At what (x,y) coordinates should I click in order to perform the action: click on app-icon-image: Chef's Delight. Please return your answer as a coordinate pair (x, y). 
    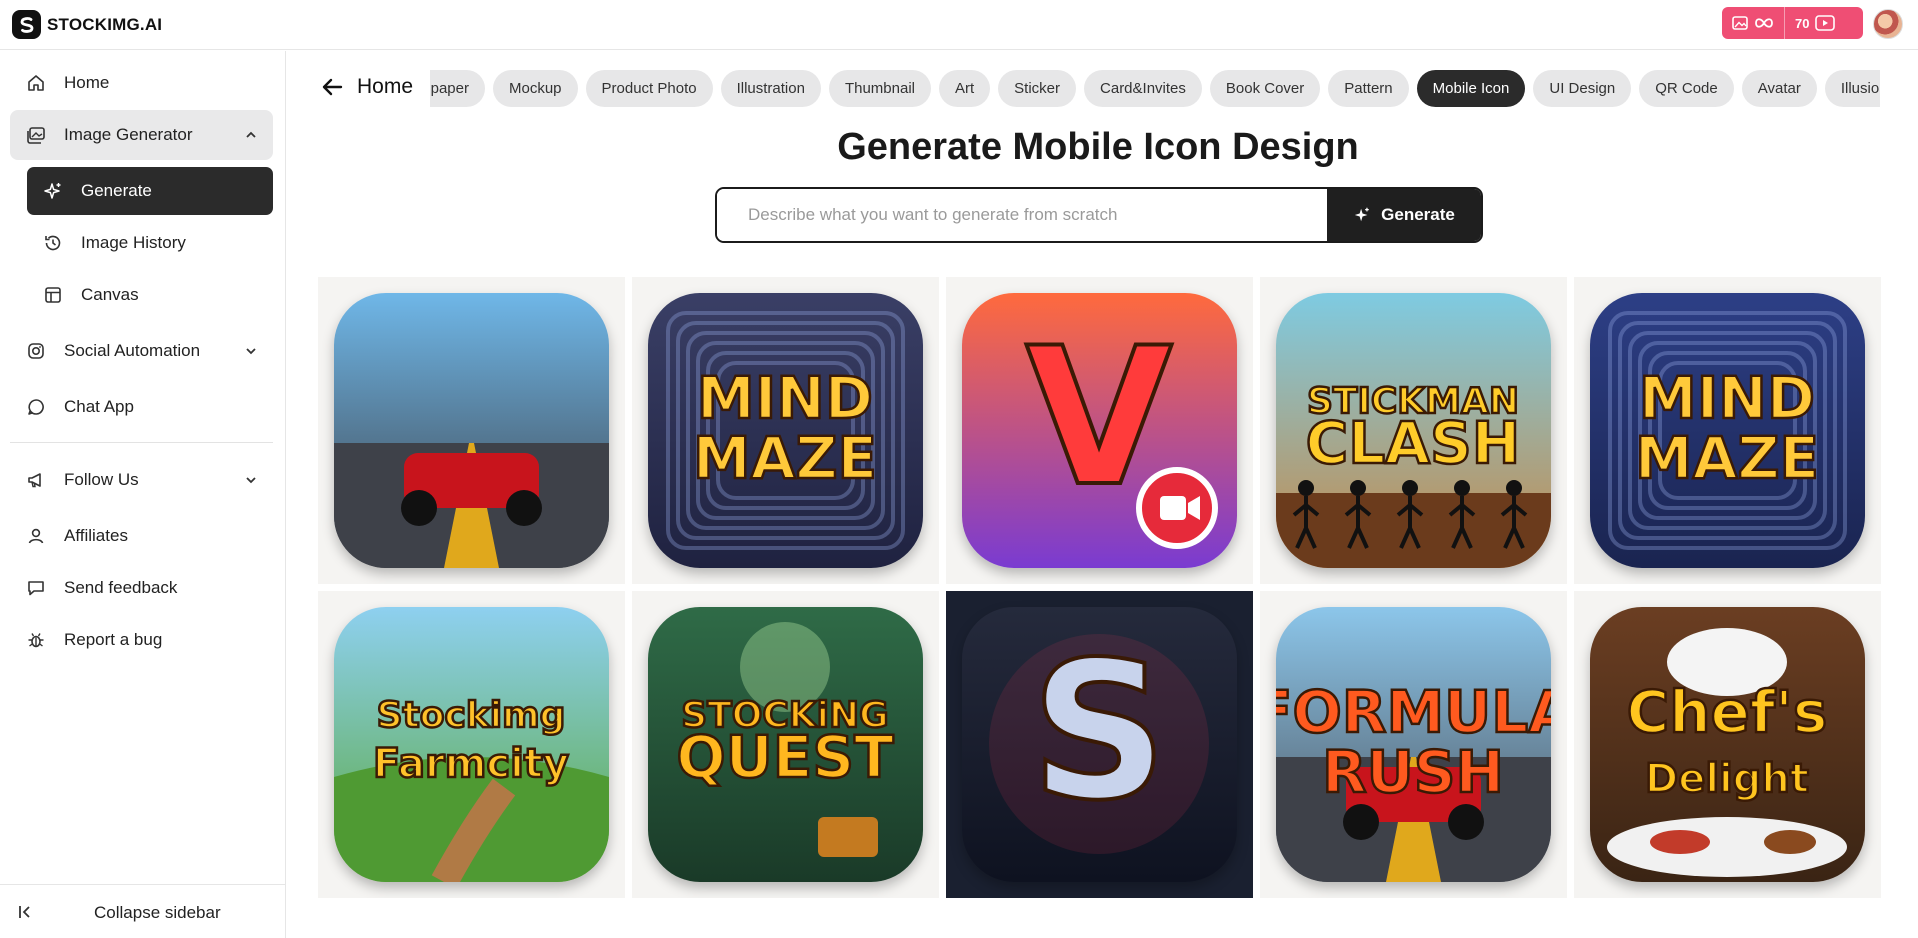
    Looking at the image, I should click on (1727, 744).